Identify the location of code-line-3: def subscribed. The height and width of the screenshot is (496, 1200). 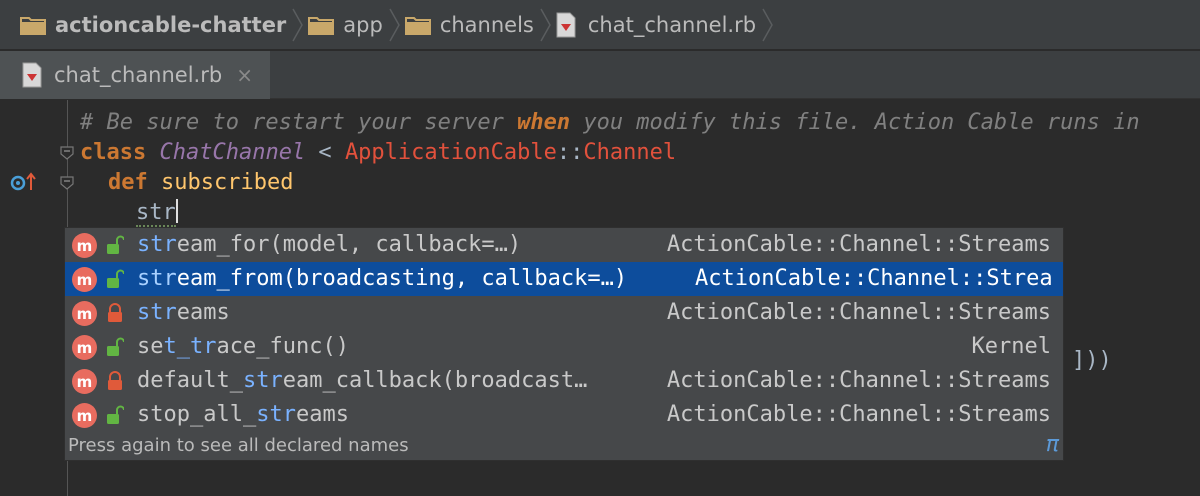
(200, 183).